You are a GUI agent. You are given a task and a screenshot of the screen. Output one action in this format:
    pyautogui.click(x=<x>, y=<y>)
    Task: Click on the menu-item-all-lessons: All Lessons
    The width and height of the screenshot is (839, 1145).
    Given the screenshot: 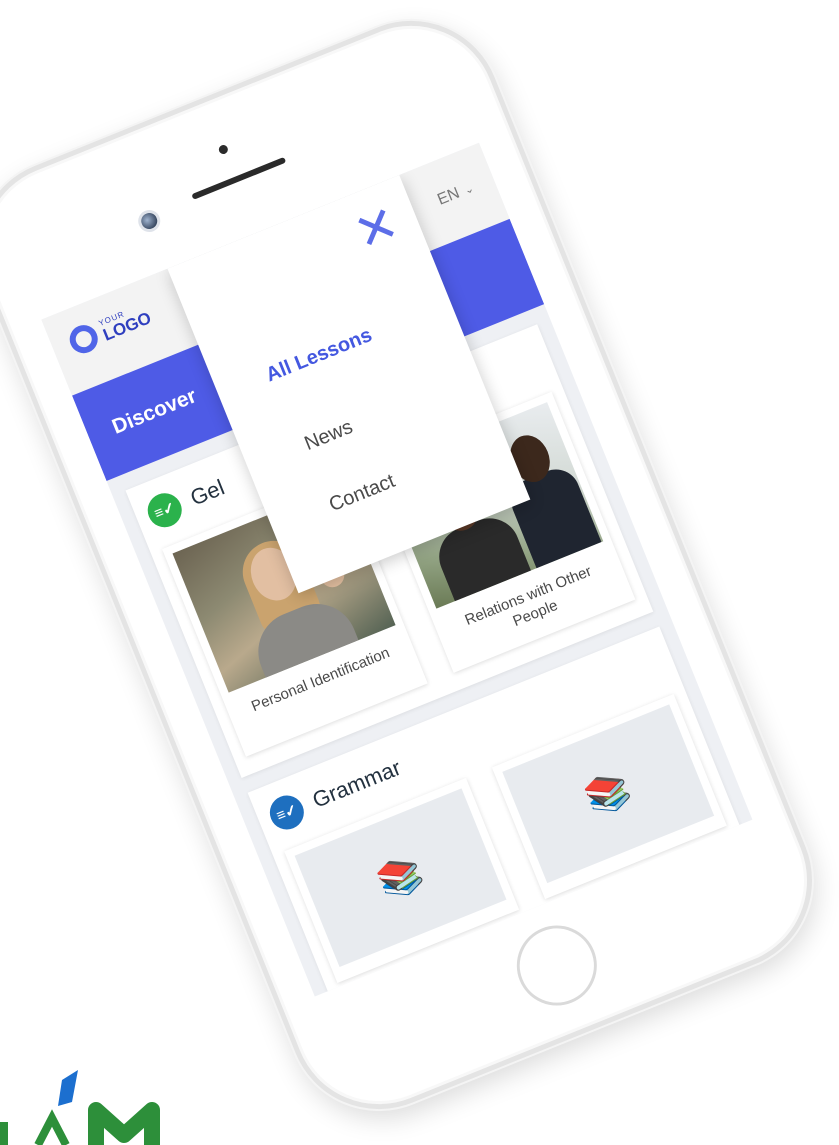 What is the action you would take?
    pyautogui.click(x=319, y=355)
    